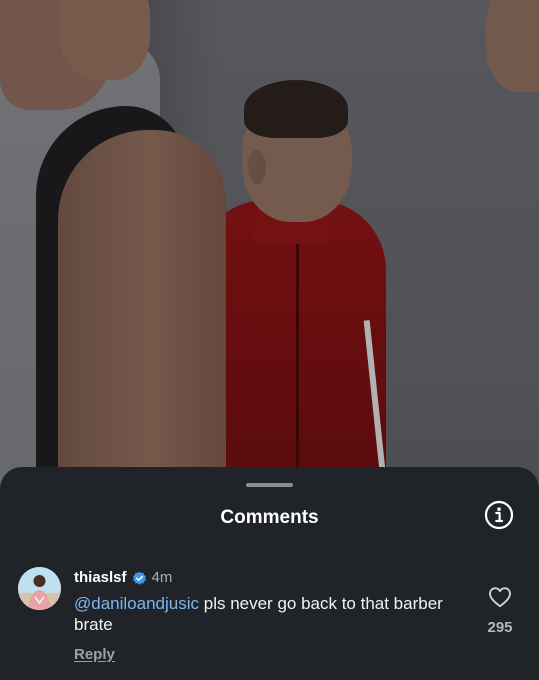 The height and width of the screenshot is (680, 539). Describe the element at coordinates (499, 515) in the screenshot. I see `info-icon` at that location.